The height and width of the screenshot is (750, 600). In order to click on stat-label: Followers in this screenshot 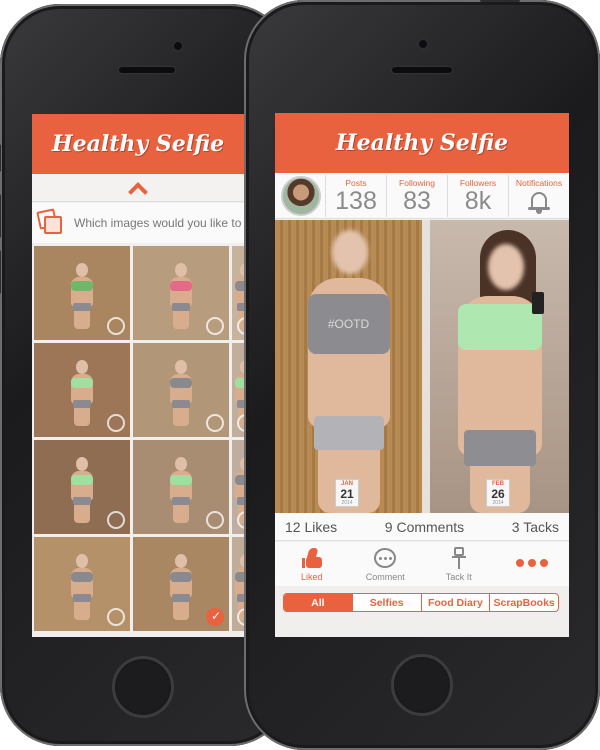, I will do `click(478, 182)`.